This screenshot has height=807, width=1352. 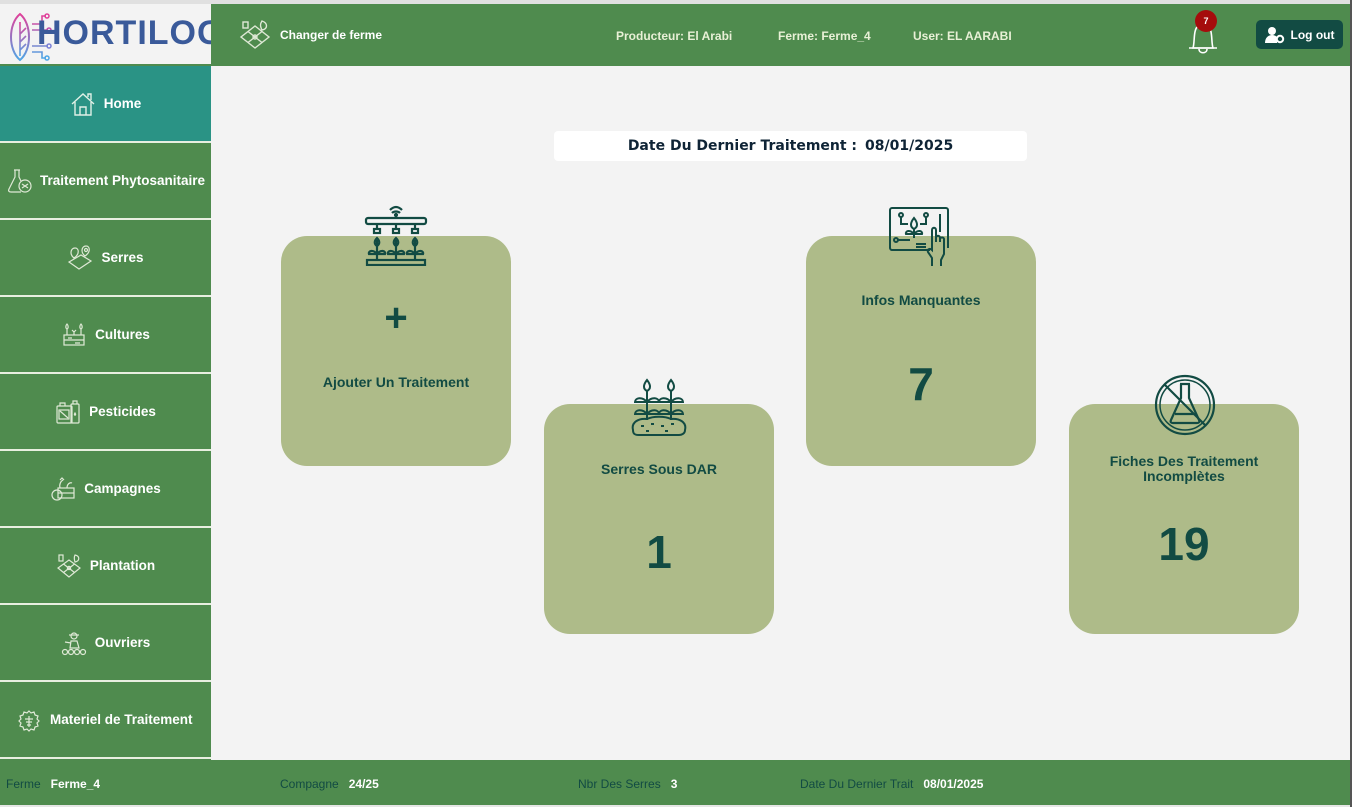 I want to click on app-name: HORTILOG, so click(x=131, y=33).